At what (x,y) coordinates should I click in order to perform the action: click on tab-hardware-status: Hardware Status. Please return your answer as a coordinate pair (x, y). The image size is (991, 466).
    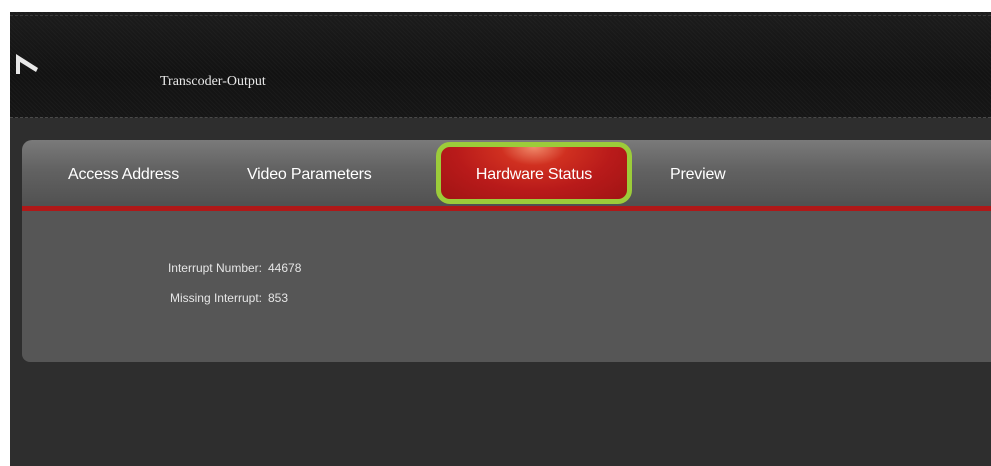
    Looking at the image, I should click on (534, 173).